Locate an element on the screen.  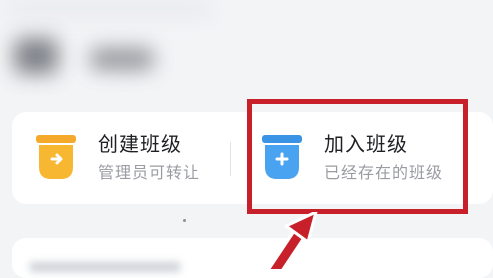
bottom-card is located at coordinates (252, 258).